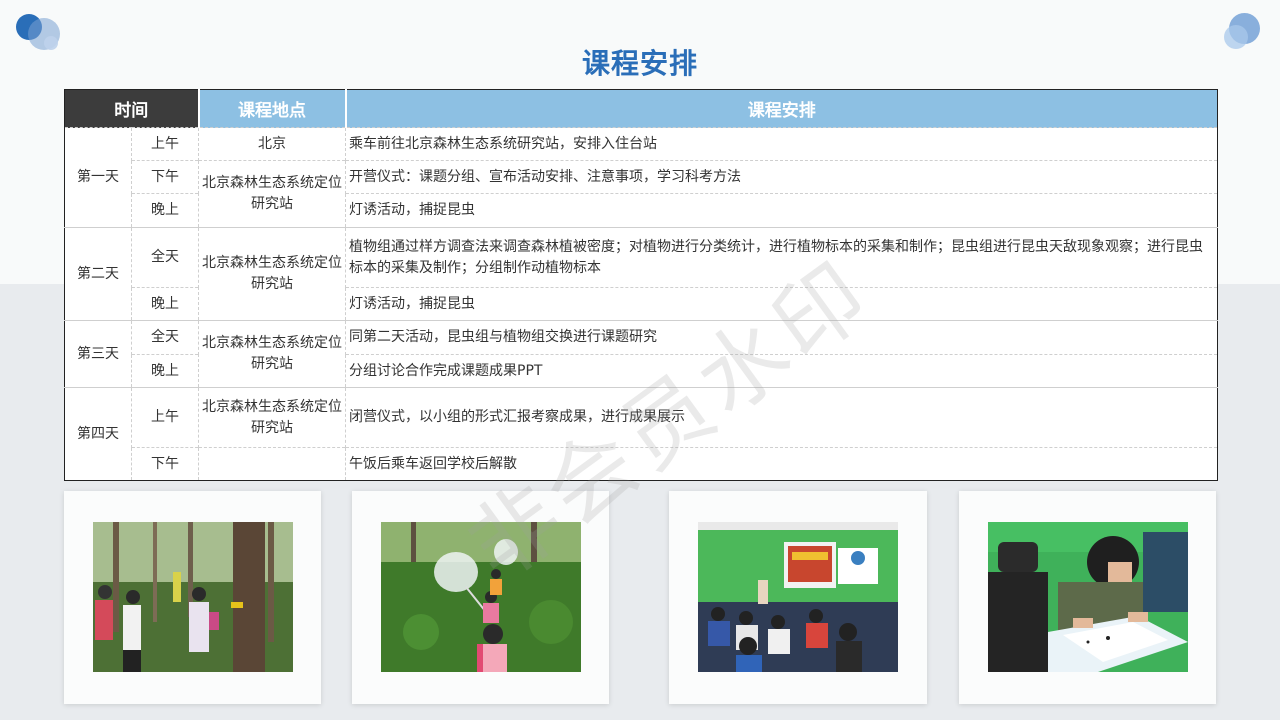 This screenshot has width=1280, height=720. I want to click on classroom-photo, so click(798, 597).